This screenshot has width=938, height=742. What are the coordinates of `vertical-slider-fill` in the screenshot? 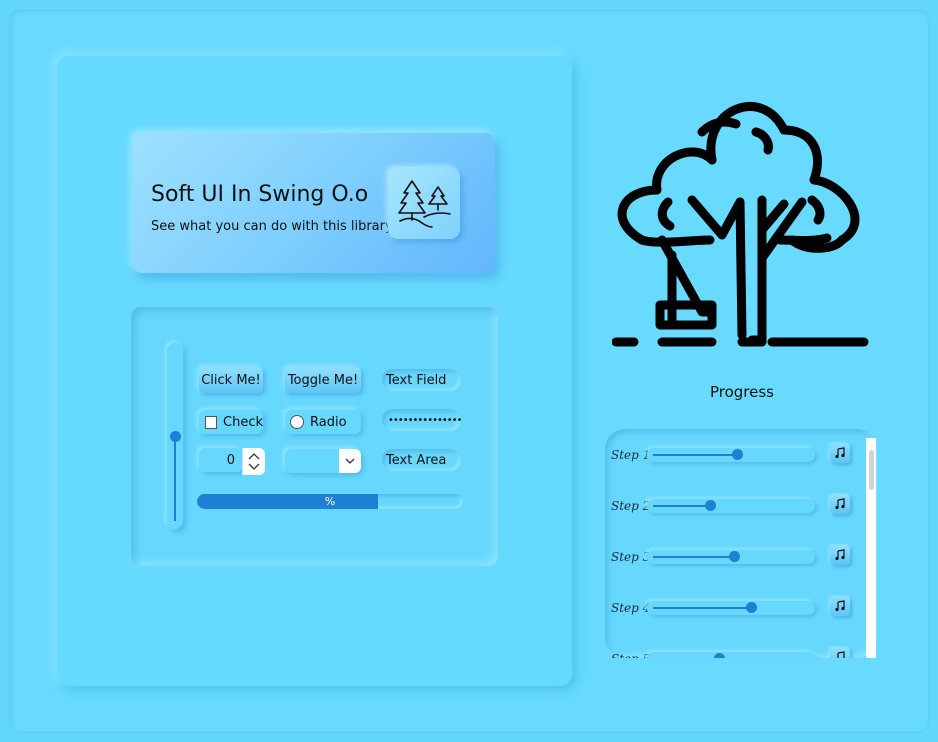 It's located at (175, 479).